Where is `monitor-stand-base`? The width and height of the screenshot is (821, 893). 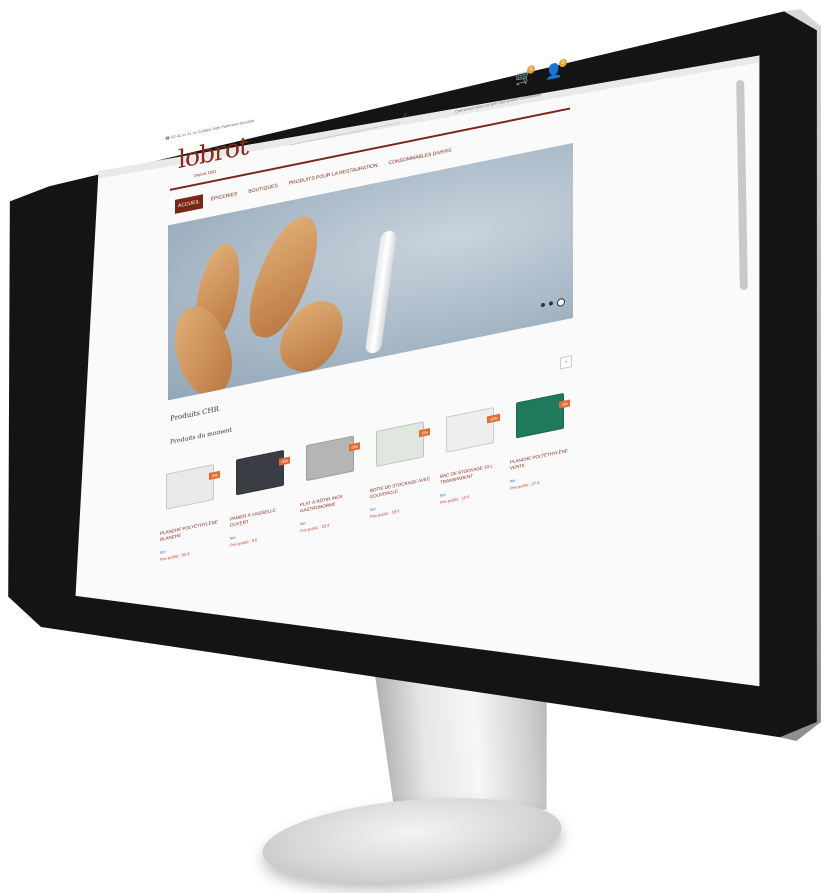 monitor-stand-base is located at coordinates (412, 840).